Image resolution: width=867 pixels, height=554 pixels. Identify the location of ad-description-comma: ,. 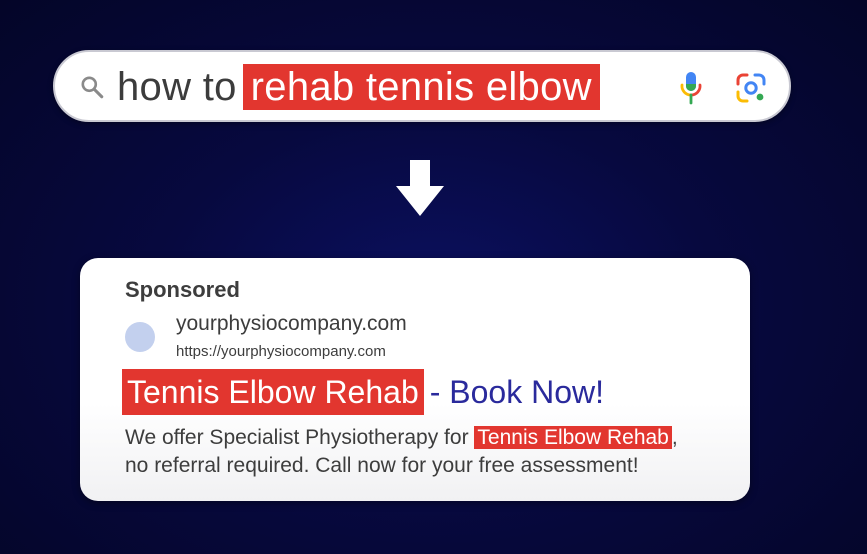
(674, 437).